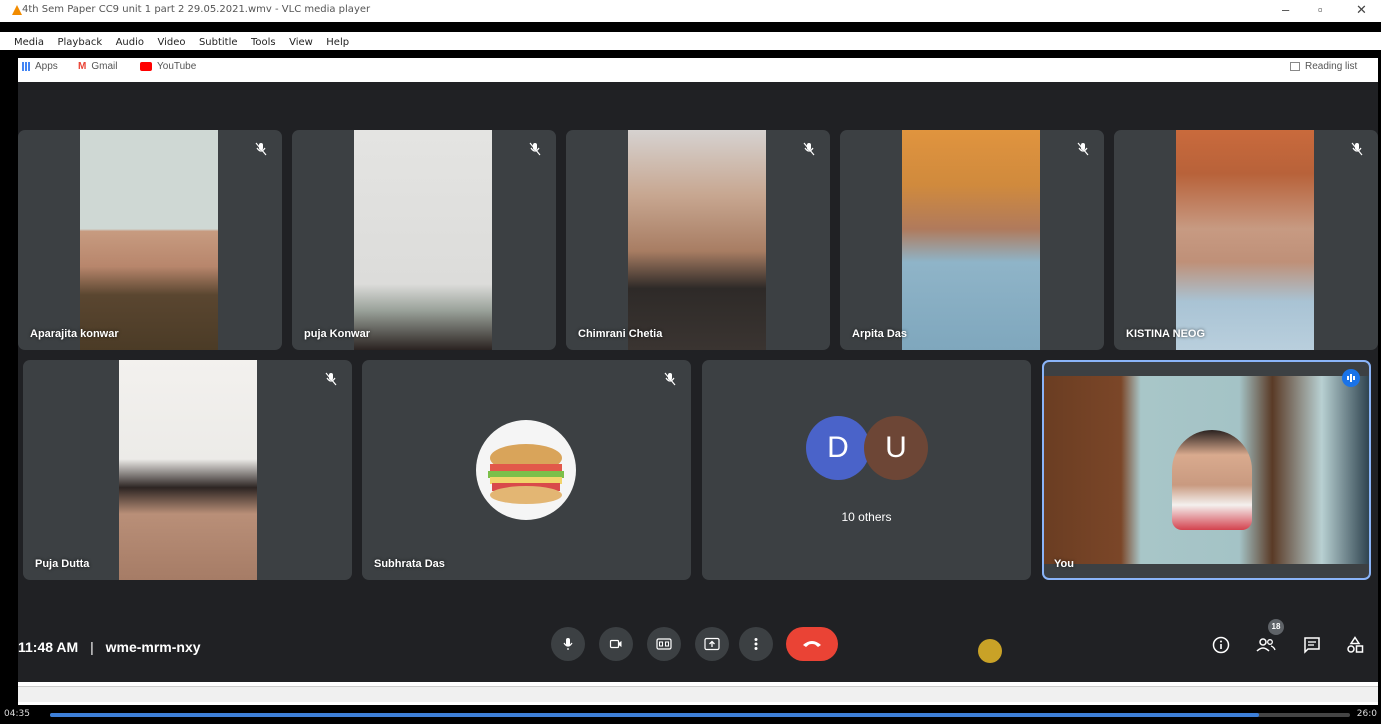 The width and height of the screenshot is (1381, 724). I want to click on reading-list: Reading list, so click(1323, 66).